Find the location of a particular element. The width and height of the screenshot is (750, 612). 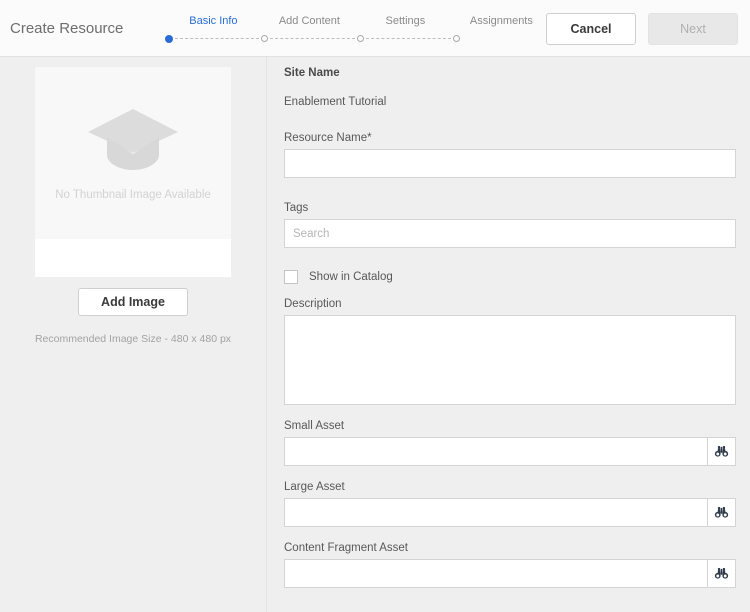

header-actions: Cancel Next is located at coordinates (642, 29).